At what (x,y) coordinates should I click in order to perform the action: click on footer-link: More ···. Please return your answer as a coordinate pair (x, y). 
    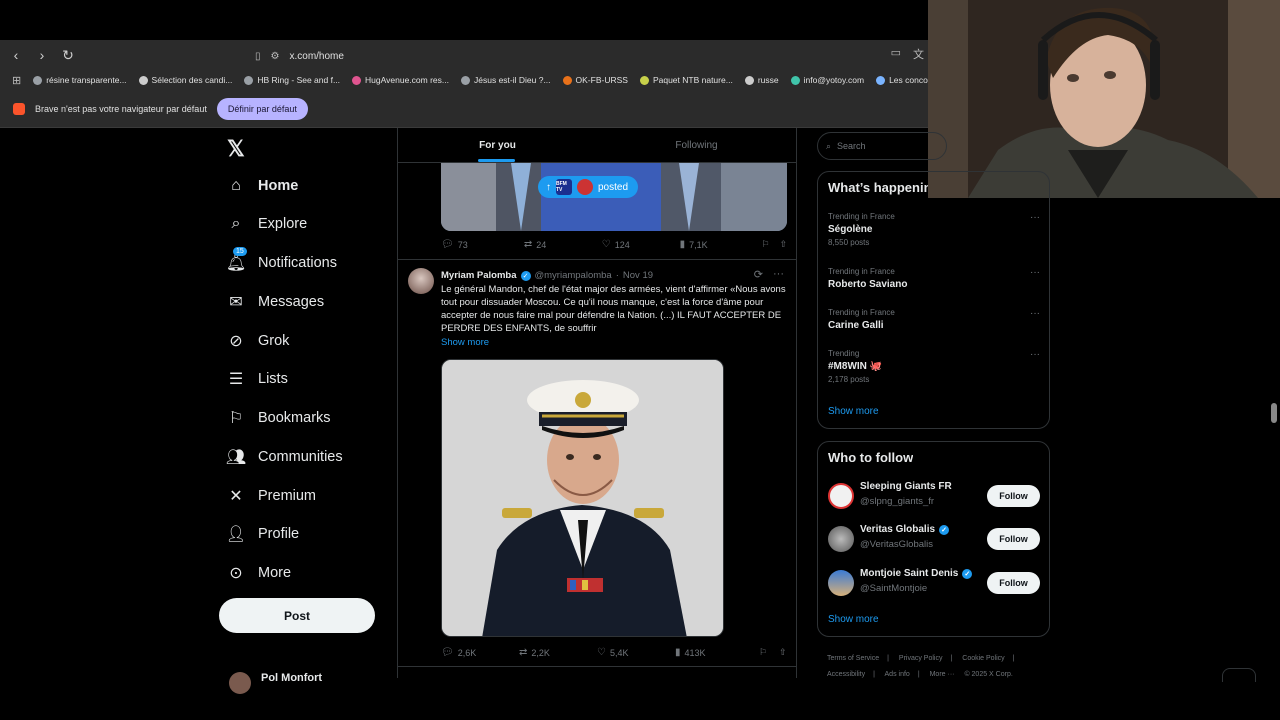
    Looking at the image, I should click on (942, 674).